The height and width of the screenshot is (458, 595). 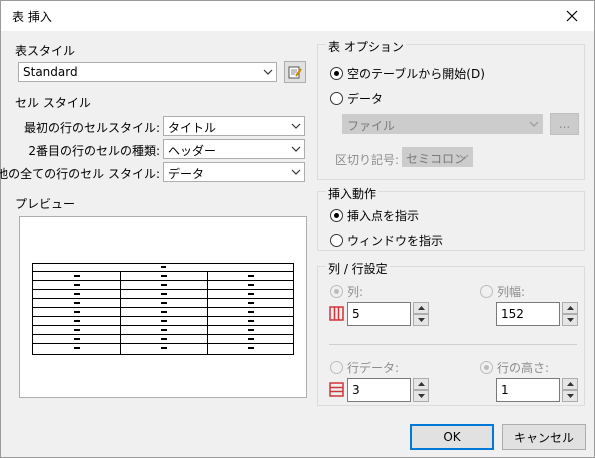 I want to click on insert-behavior-heading: 挿入動作, so click(x=352, y=193).